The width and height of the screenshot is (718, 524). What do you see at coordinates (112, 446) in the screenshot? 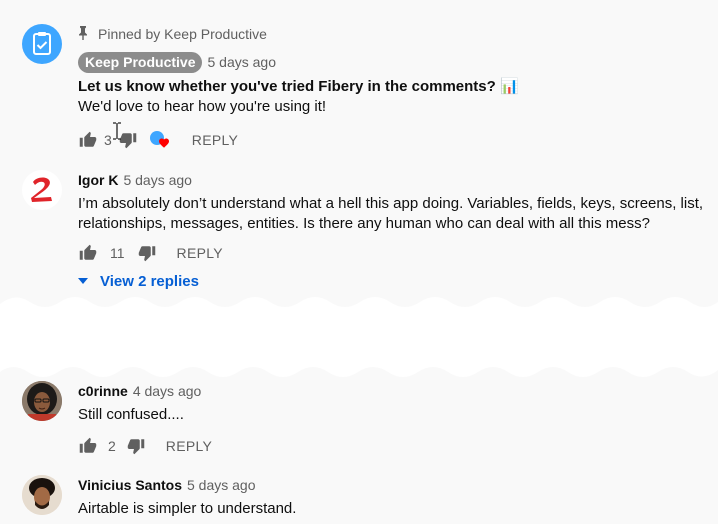
I see `like-count: 2` at bounding box center [112, 446].